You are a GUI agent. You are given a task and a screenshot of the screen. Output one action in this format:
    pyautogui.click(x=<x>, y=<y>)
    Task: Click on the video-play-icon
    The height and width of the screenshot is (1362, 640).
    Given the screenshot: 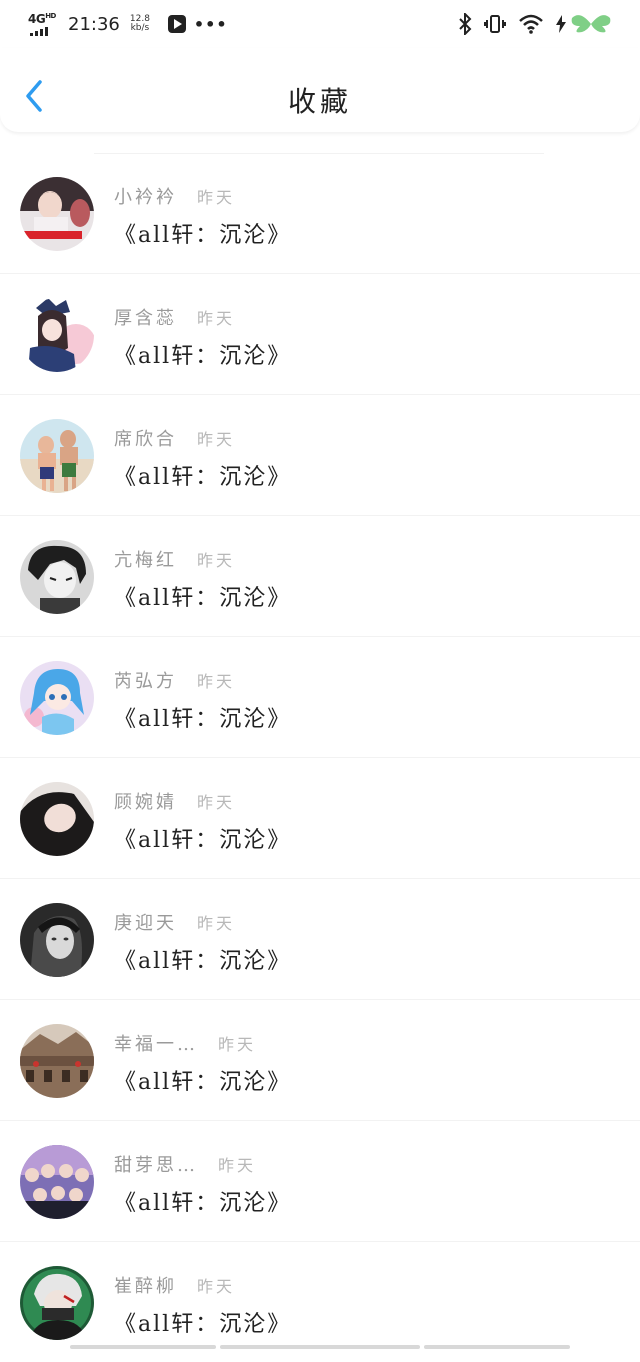 What is the action you would take?
    pyautogui.click(x=176, y=24)
    